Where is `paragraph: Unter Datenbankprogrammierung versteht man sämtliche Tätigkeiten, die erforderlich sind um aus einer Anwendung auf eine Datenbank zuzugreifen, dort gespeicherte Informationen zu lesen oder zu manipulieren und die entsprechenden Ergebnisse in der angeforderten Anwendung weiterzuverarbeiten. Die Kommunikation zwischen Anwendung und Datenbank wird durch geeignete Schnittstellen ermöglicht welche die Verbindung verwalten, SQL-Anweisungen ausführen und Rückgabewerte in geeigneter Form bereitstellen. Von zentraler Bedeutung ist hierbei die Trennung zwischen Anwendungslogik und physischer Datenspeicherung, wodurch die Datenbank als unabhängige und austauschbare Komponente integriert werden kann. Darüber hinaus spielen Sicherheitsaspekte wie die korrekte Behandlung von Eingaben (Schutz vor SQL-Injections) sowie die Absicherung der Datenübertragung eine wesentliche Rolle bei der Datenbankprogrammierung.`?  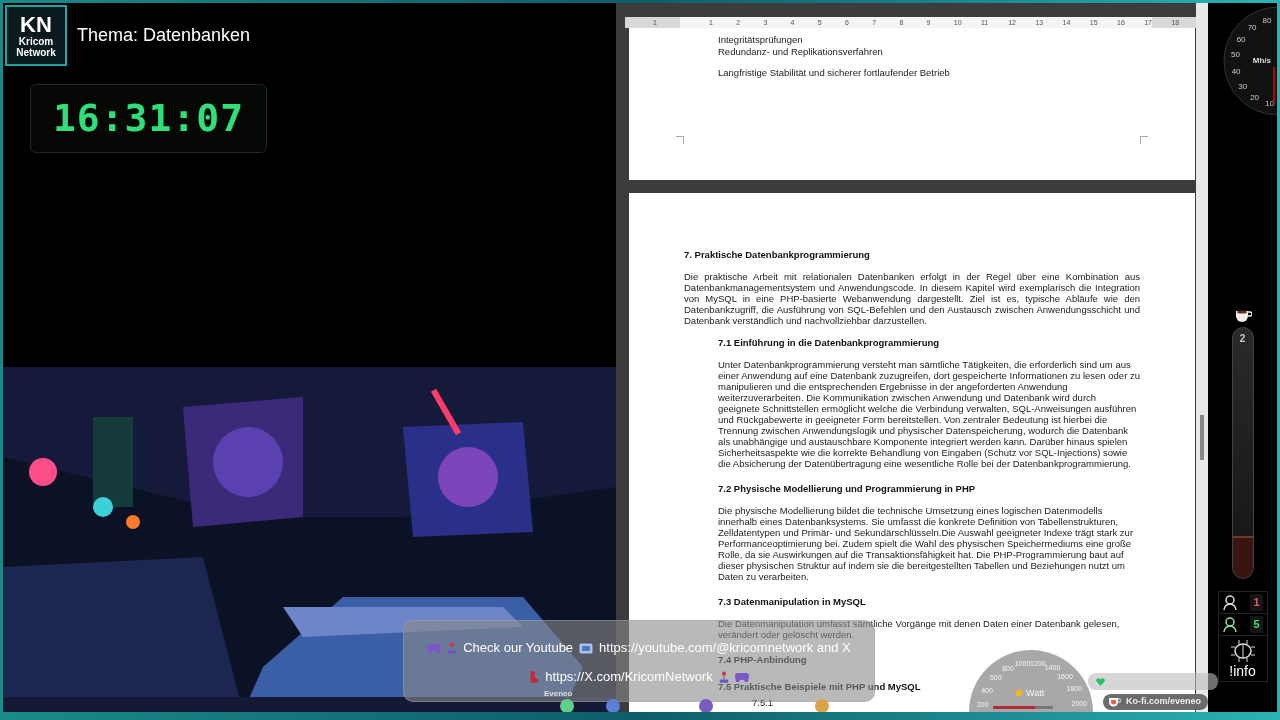
paragraph: Unter Datenbankprogrammierung versteht man sämtliche Tätigkeiten, die erforderlich sind um aus einer Anwendung auf eine Datenbank zuzugreifen, dort gespeicherte Informationen zu lesen oder zu manipulieren und die entsprechenden Ergebnisse in der angeforderten Anwendung weiterzuverarbeiten. Die Kommunikation zwischen Anwendung und Datenbank wird durch geeignete Schnittstellen ermöglicht welche die Verbindung verwalten, SQL-Anweisungen ausführen und Rückgabewerte in geeigneter Form bereitstellen. Von zentraler Bedeutung ist hierbei die Trennung zwischen Anwendungslogik und physischer Datenspeicherung, wodurch die Datenbank als unabhängige und austauschbare Komponente integriert werden kann. Darüber hinaus spielen Sicherheitsaspekte wie die korrekte Behandlung von Eingaben (Schutz vor SQL-Injections) sowie die Absicherung der Datenübertragung eine wesentliche Rolle bei der Datenbankprogrammierung. is located at coordinates (929, 414).